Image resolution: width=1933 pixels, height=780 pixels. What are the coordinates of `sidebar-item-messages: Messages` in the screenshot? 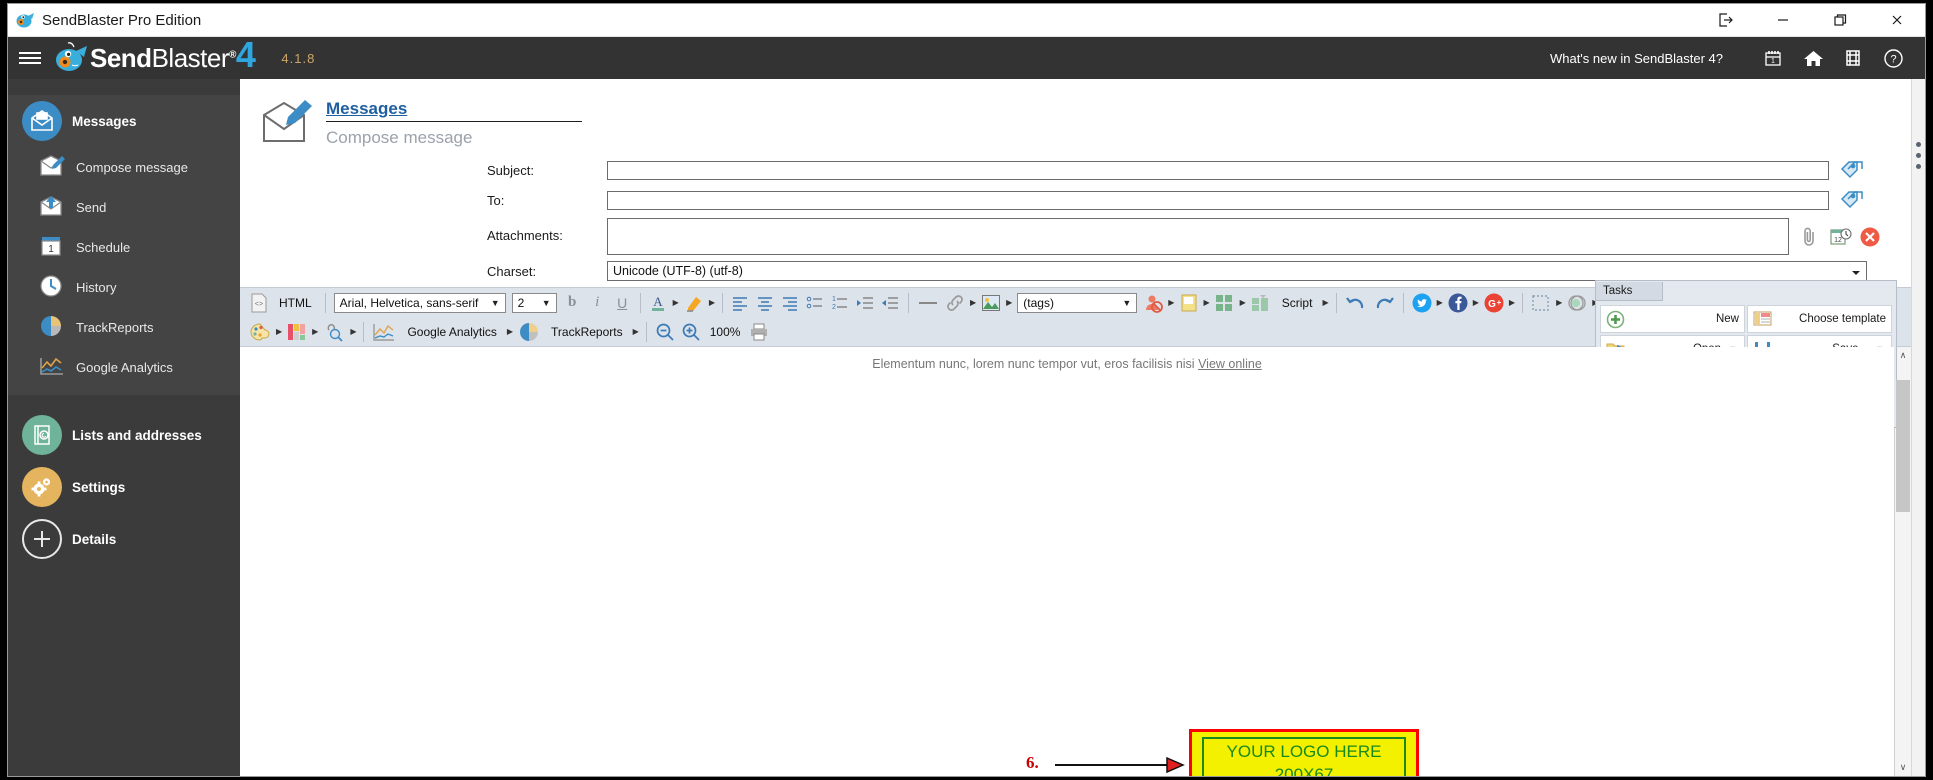 It's located at (124, 121).